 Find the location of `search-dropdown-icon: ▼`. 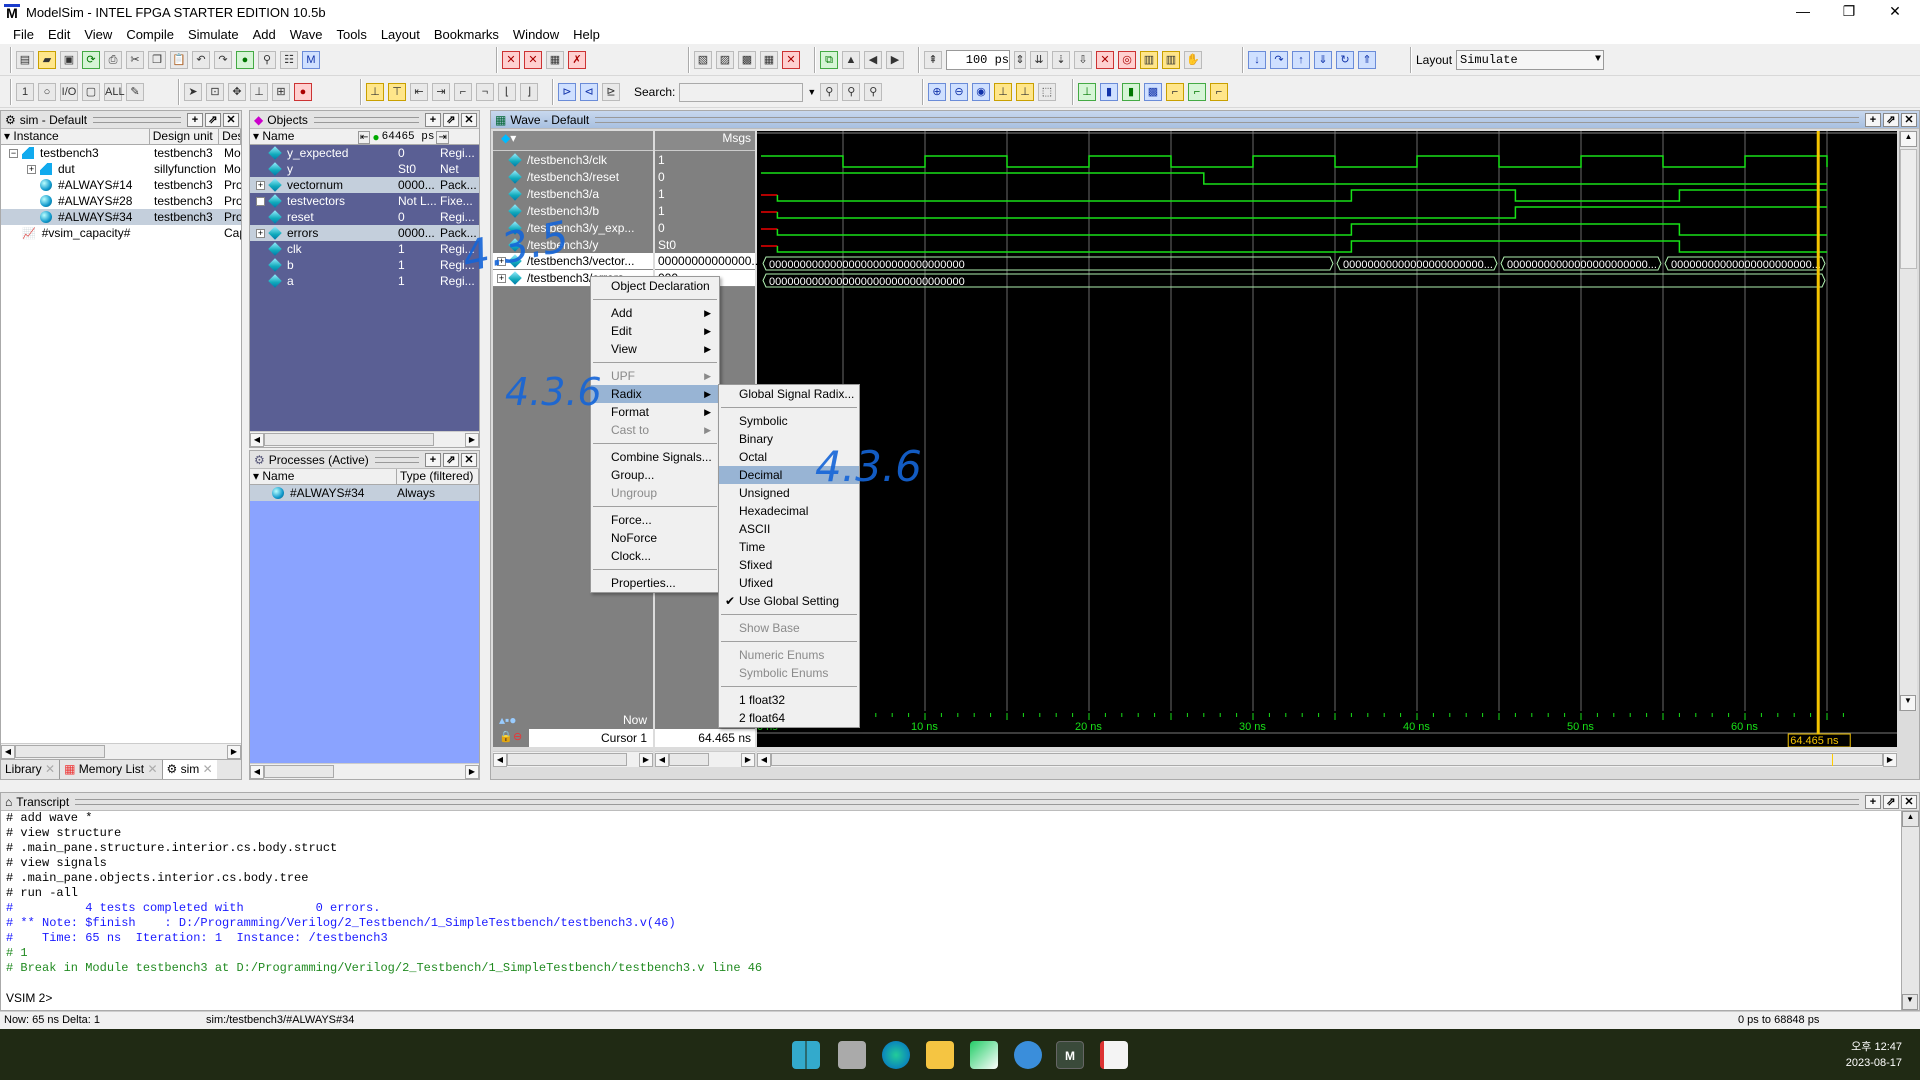

search-dropdown-icon: ▼ is located at coordinates (811, 92).